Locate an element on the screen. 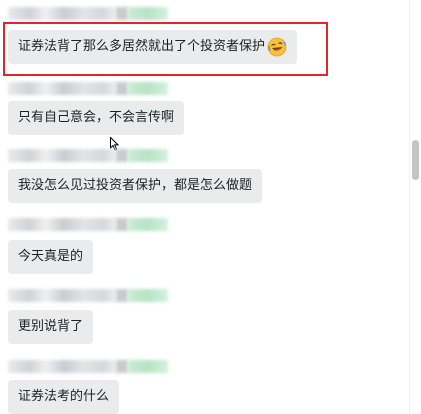 This screenshot has height=414, width=421. message-bubble: 只有自己意会，不会言传啊 is located at coordinates (96, 118).